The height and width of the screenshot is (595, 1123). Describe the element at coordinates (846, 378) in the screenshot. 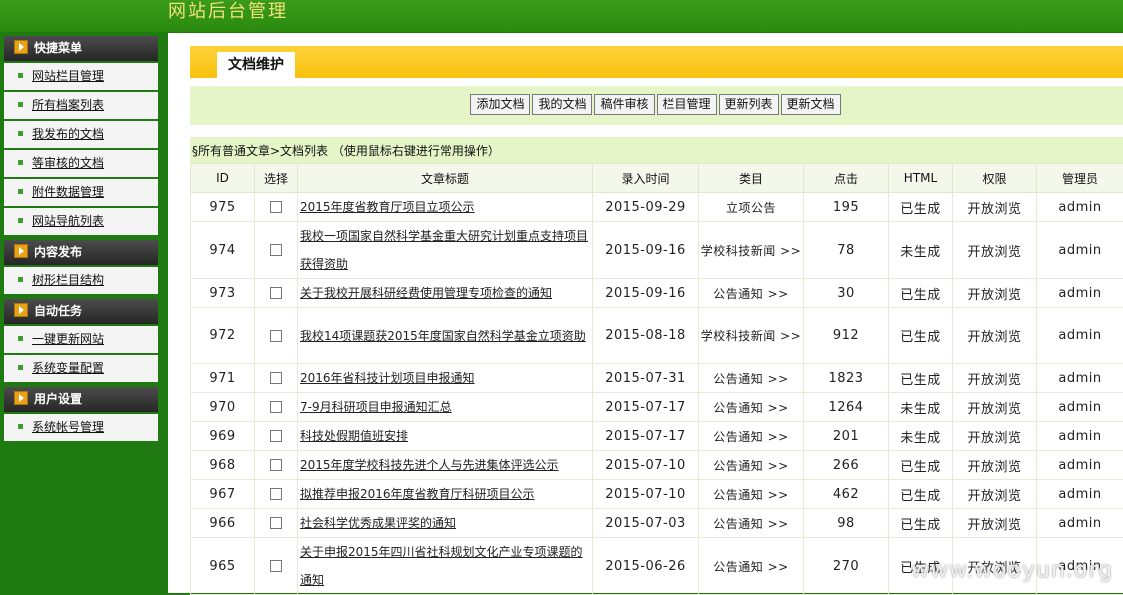

I see `cell-clicks: 1823` at that location.